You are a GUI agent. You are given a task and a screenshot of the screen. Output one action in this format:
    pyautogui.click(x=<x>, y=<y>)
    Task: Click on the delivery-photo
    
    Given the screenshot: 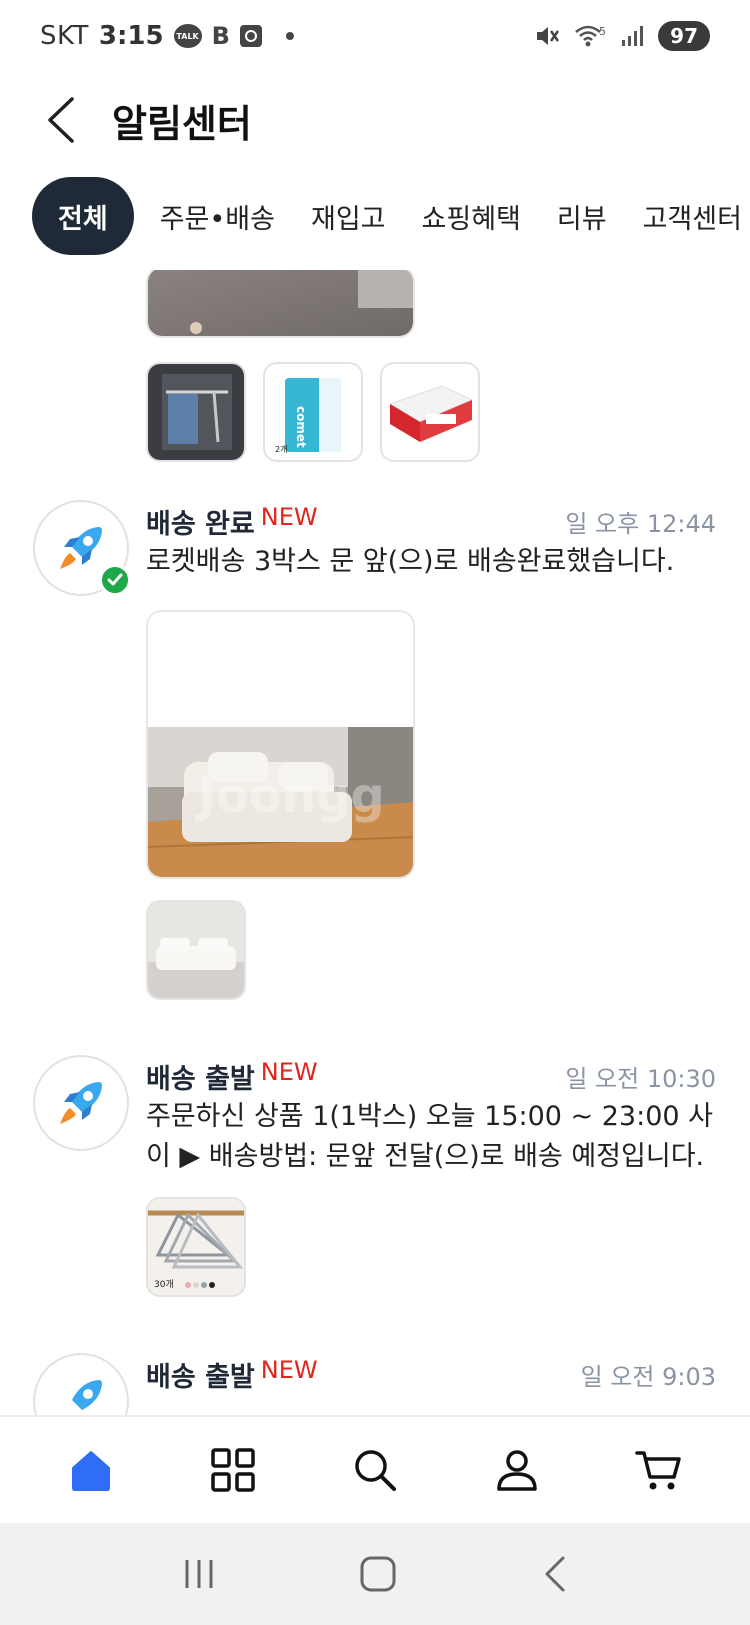 What is the action you would take?
    pyautogui.click(x=280, y=304)
    